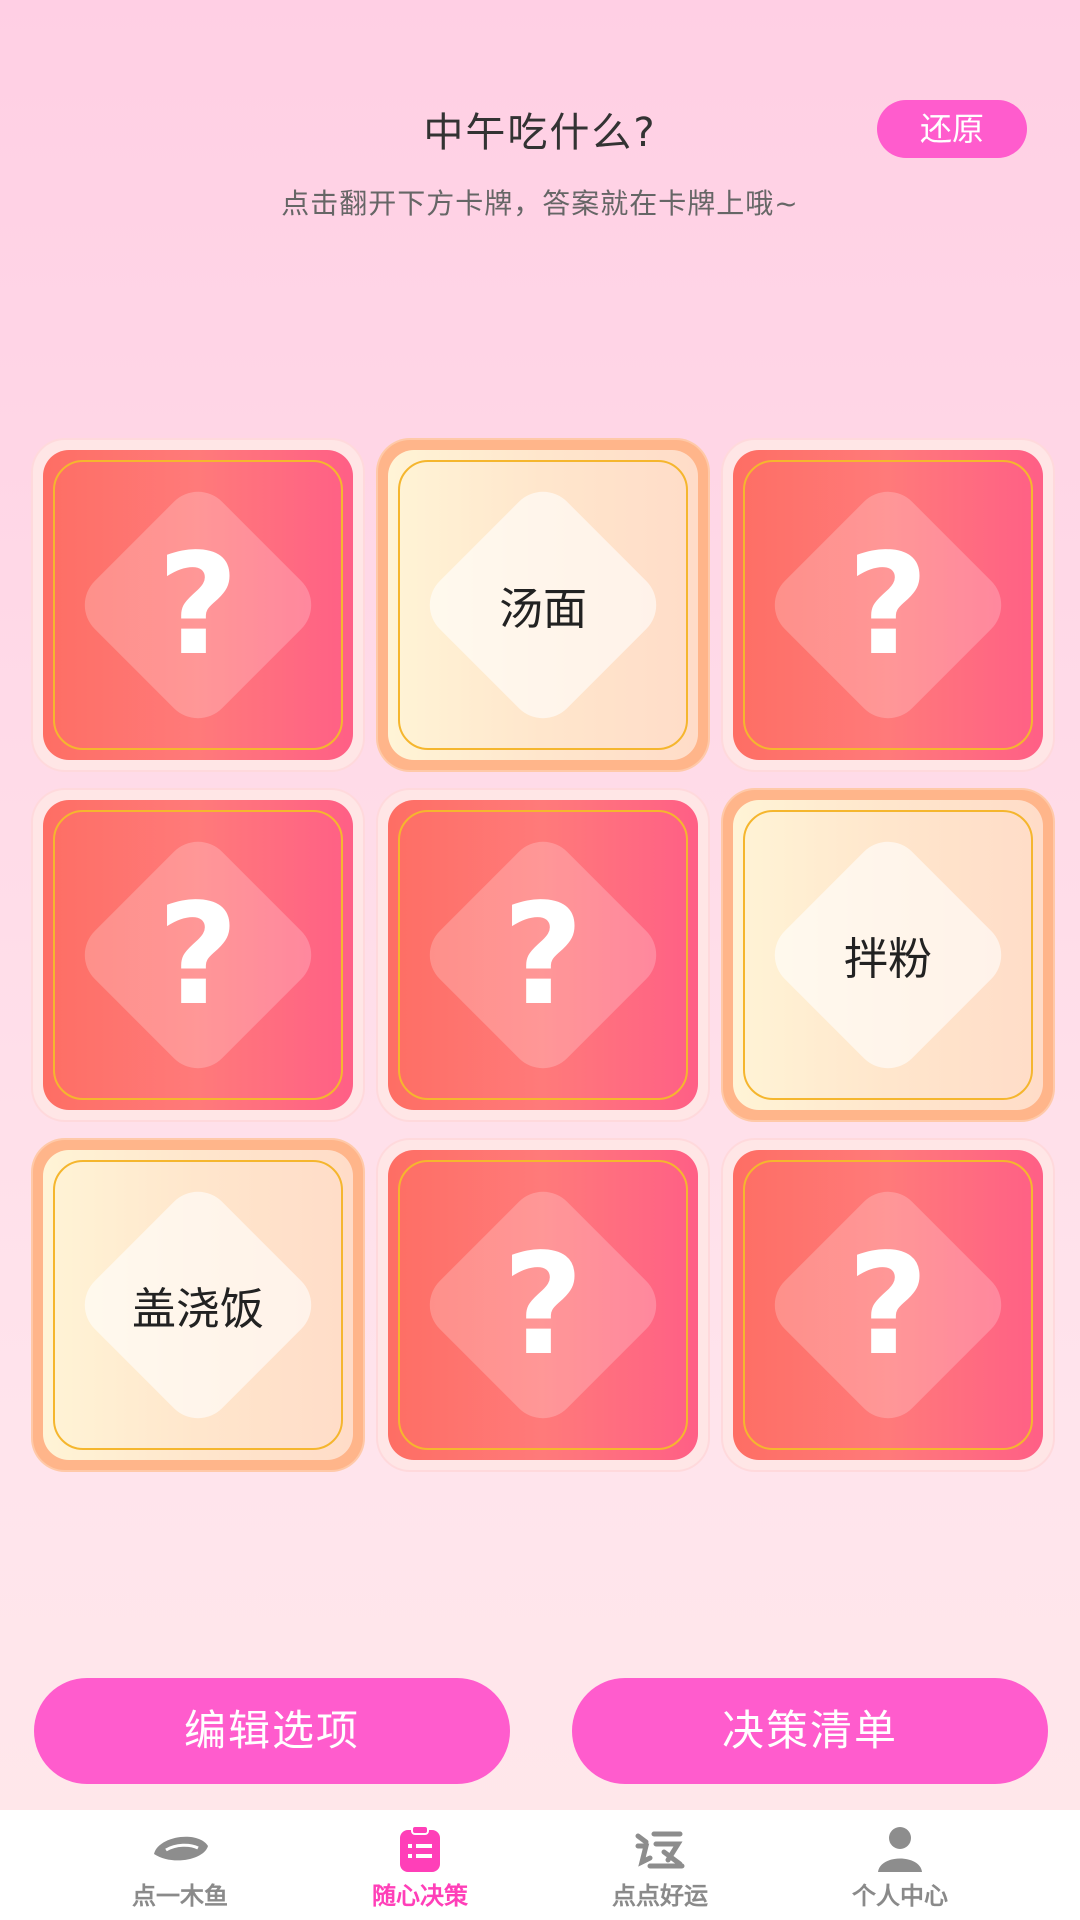 The height and width of the screenshot is (1920, 1080). What do you see at coordinates (900, 1849) in the screenshot?
I see `person-icon` at bounding box center [900, 1849].